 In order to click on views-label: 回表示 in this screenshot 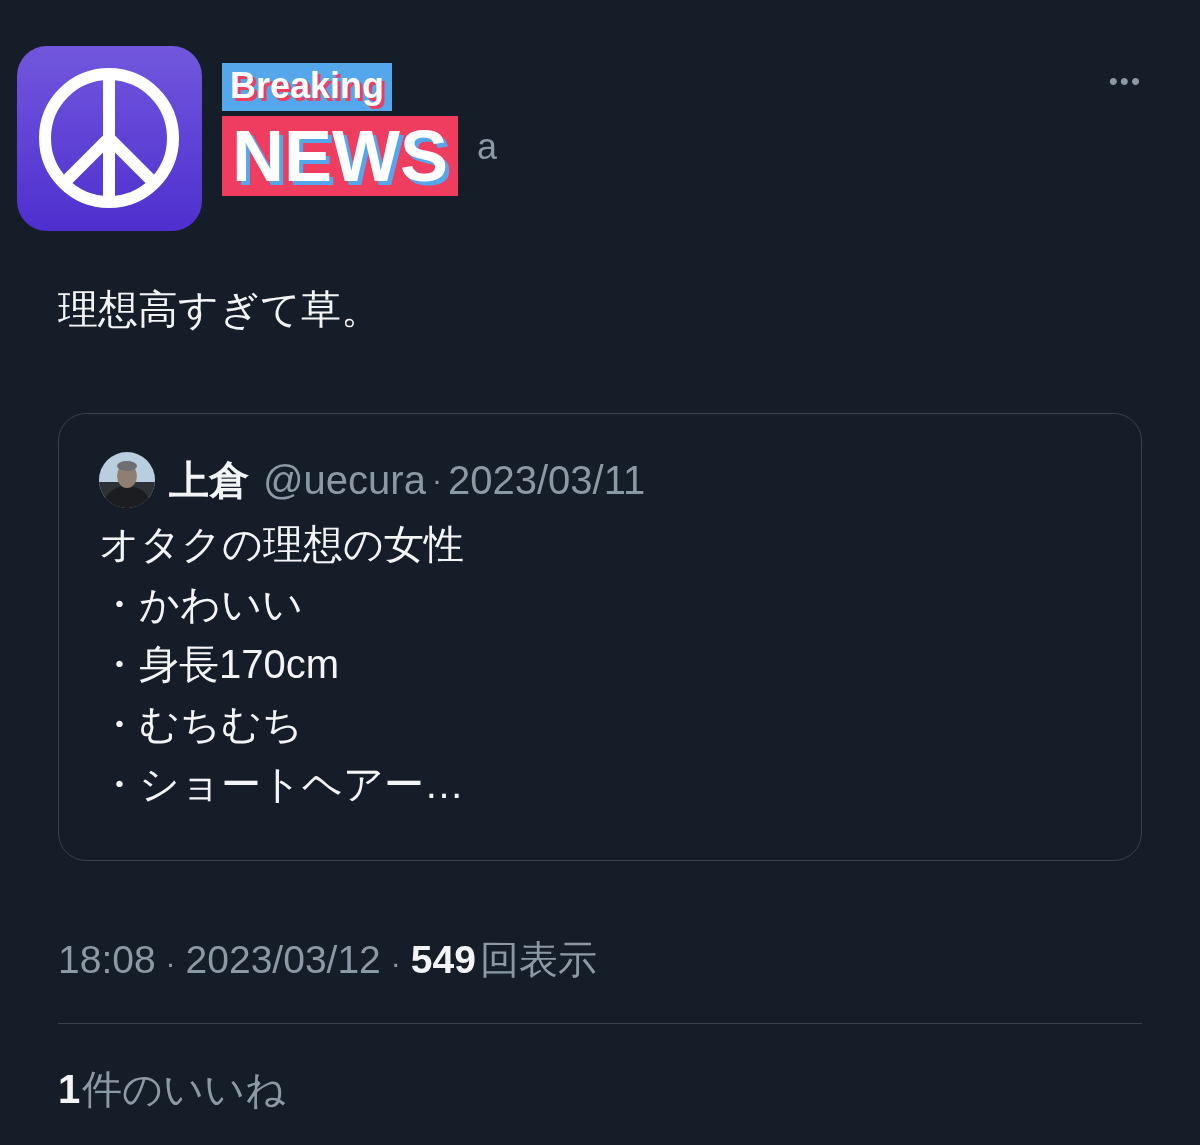, I will do `click(538, 960)`.